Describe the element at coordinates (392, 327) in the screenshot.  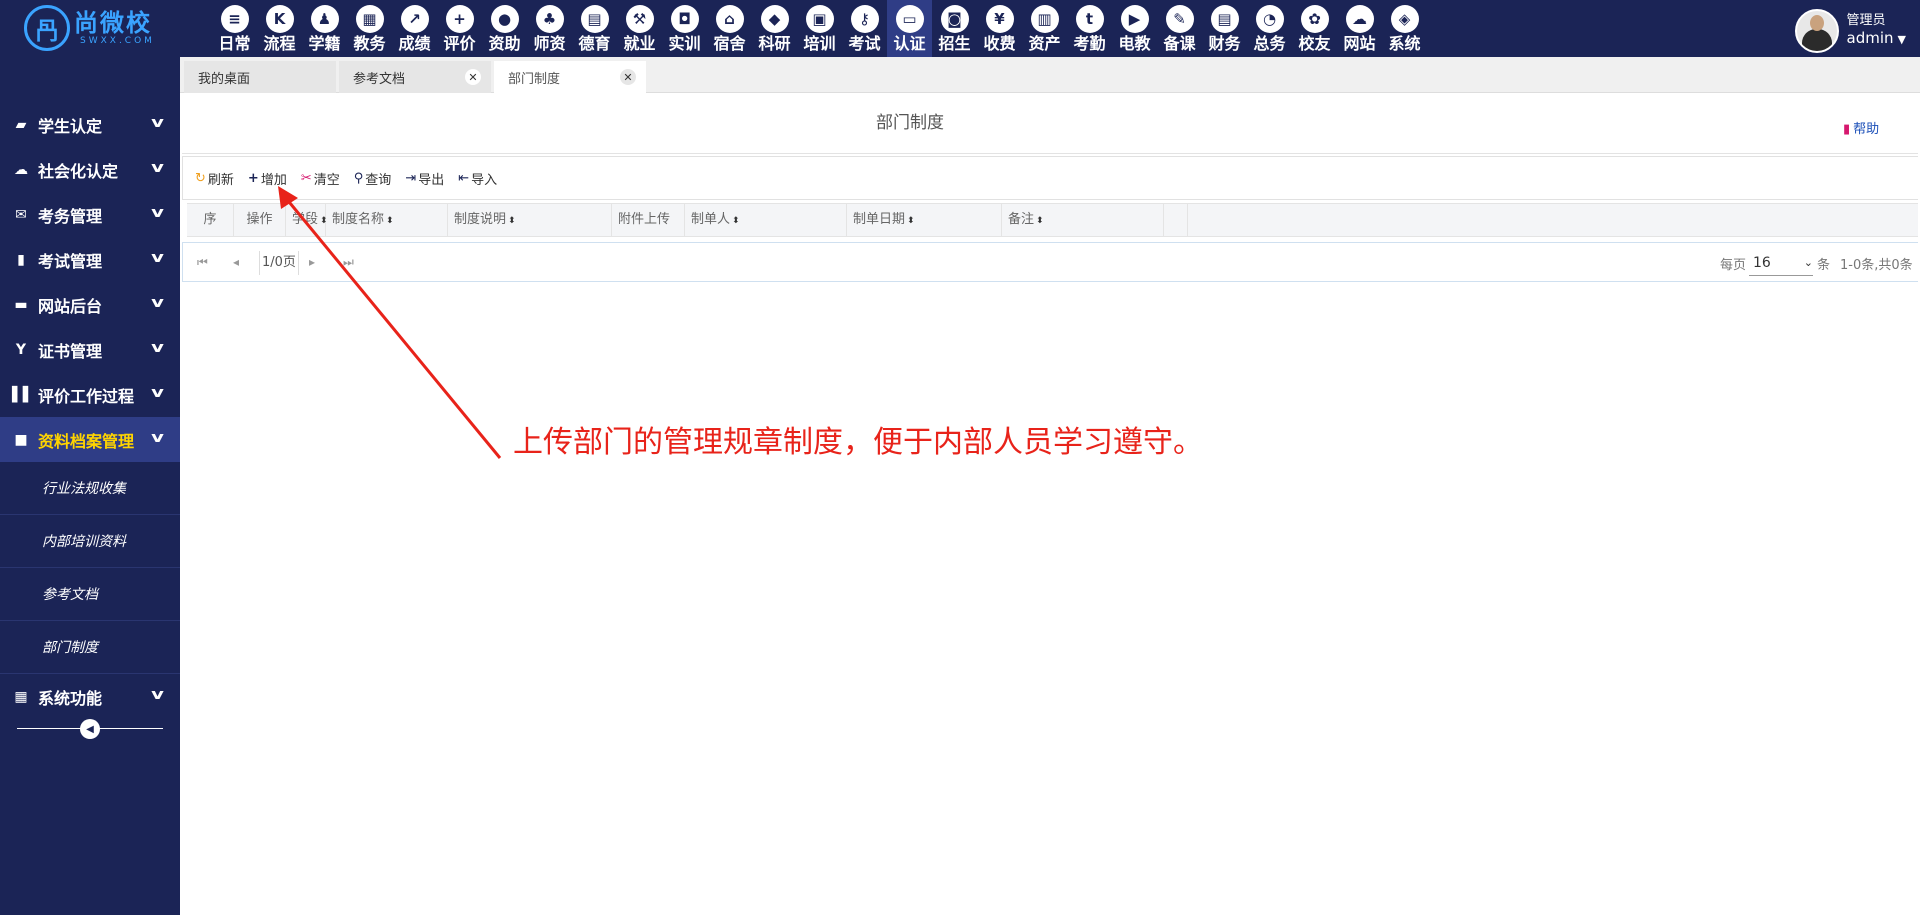
I see `arrow-line` at that location.